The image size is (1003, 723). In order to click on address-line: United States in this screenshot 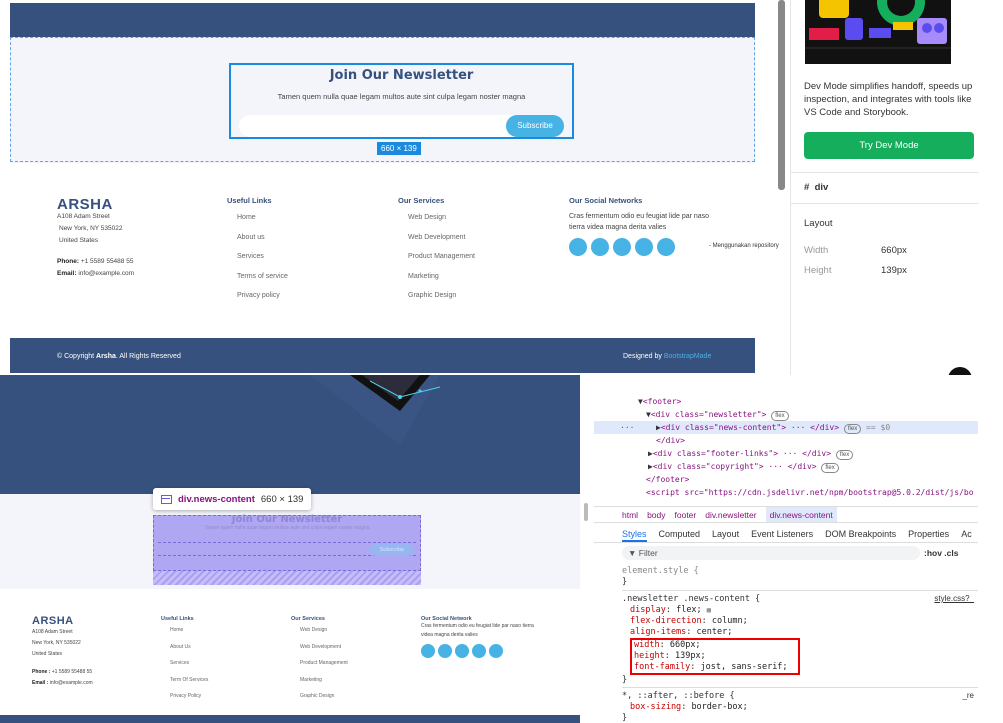, I will do `click(47, 654)`.